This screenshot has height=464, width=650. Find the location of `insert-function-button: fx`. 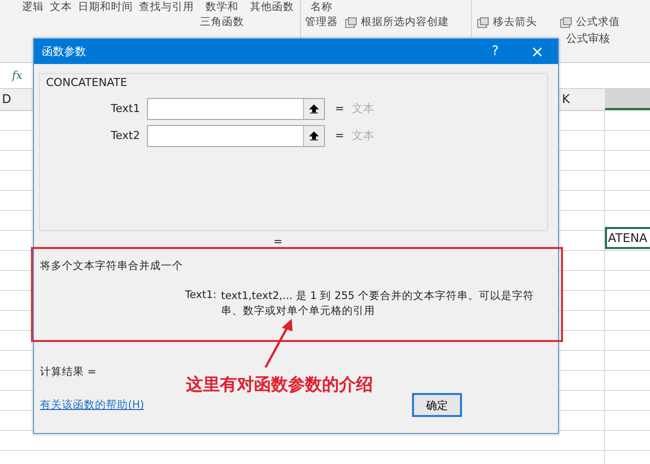

insert-function-button: fx is located at coordinates (17, 75).